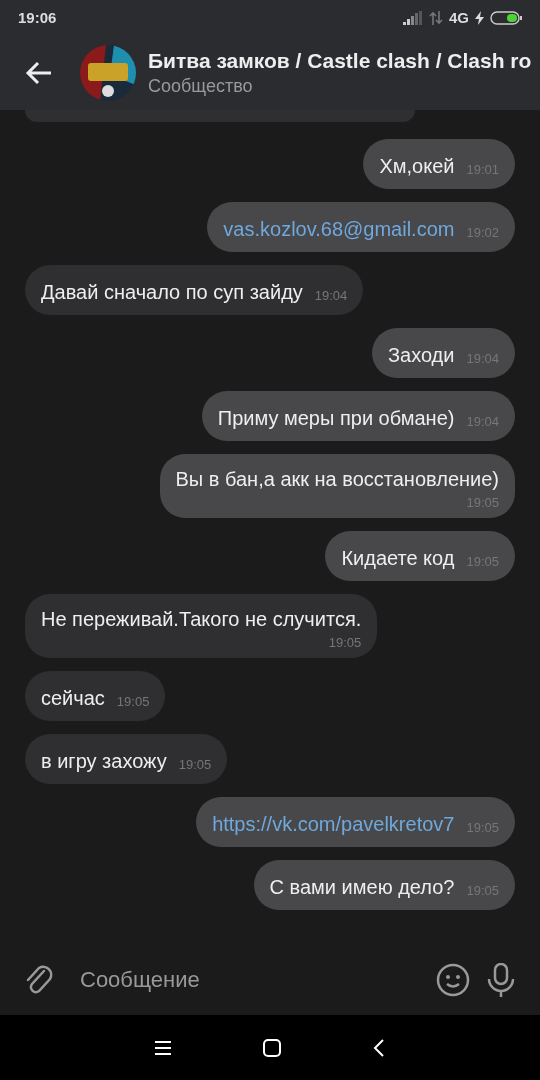 The width and height of the screenshot is (540, 1080). Describe the element at coordinates (417, 166) in the screenshot. I see `message-text: Хм,окей` at that location.